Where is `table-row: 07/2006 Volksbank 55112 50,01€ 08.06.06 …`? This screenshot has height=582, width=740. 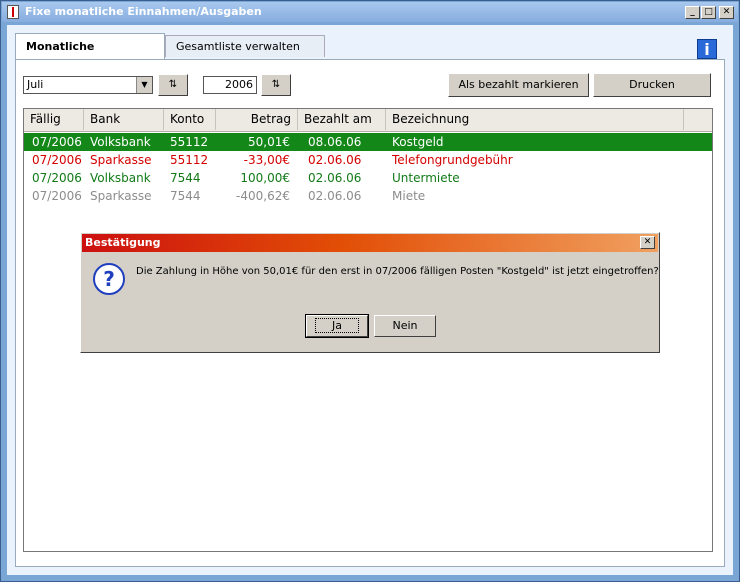
table-row: 07/2006 Volksbank 55112 50,01€ 08.06.06 … is located at coordinates (368, 142).